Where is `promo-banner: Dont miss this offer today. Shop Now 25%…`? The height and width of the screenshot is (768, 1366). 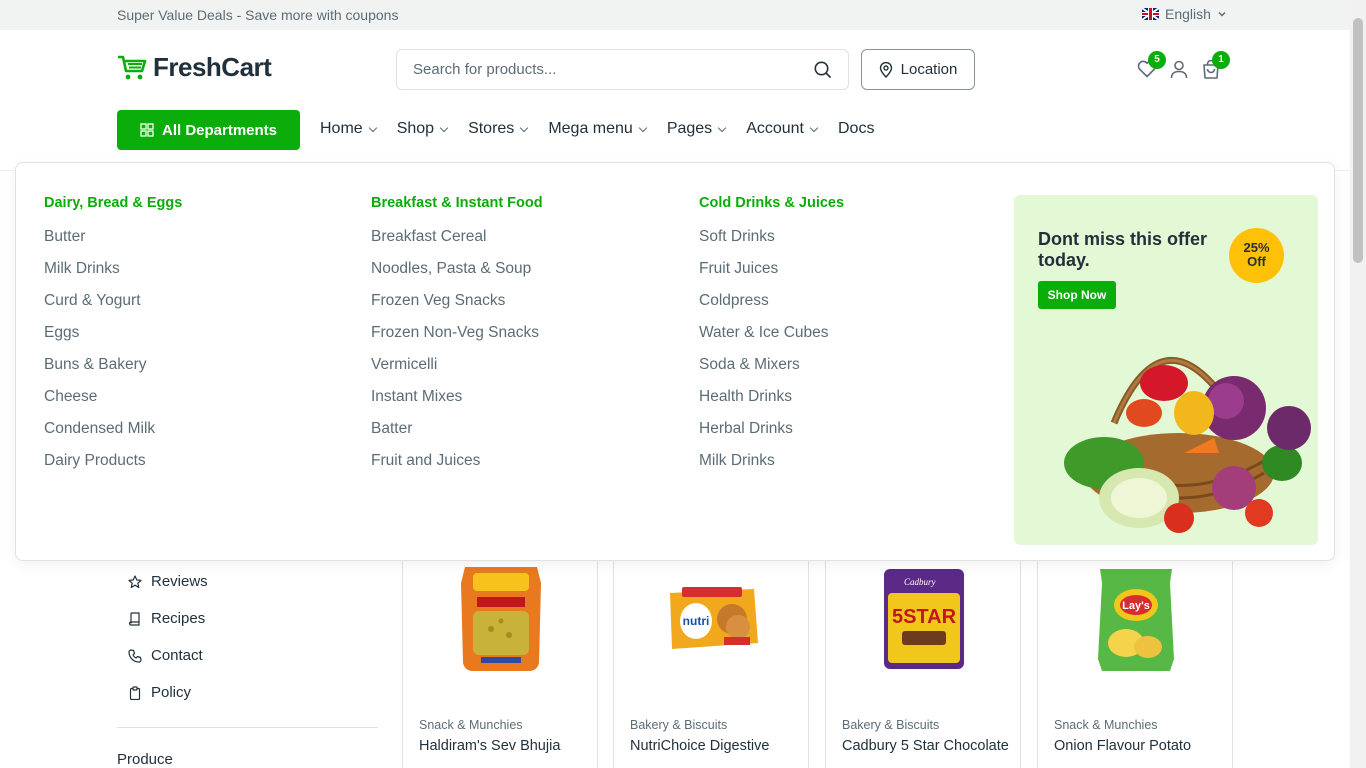 promo-banner: Dont miss this offer today. Shop Now 25%… is located at coordinates (1166, 370).